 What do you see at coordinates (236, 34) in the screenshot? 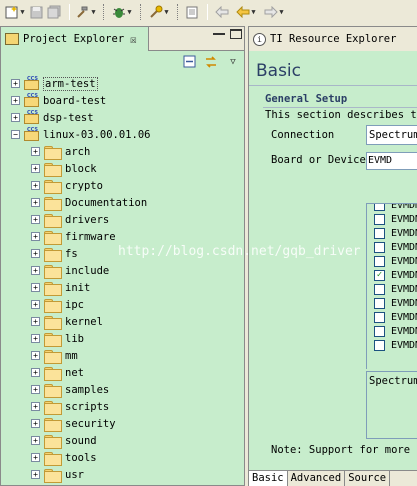
I see `maximize-icon` at bounding box center [236, 34].